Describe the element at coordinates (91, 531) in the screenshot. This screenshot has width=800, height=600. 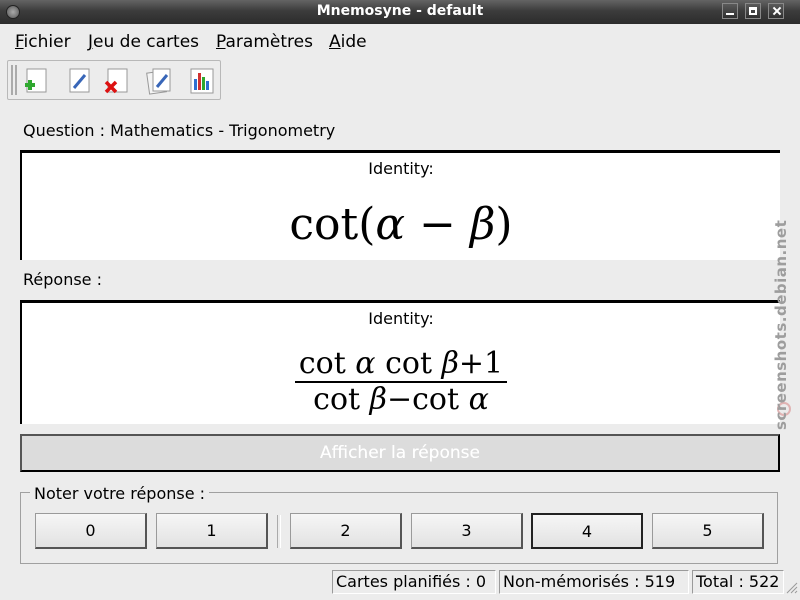
I see `grade-0-button: 0` at that location.